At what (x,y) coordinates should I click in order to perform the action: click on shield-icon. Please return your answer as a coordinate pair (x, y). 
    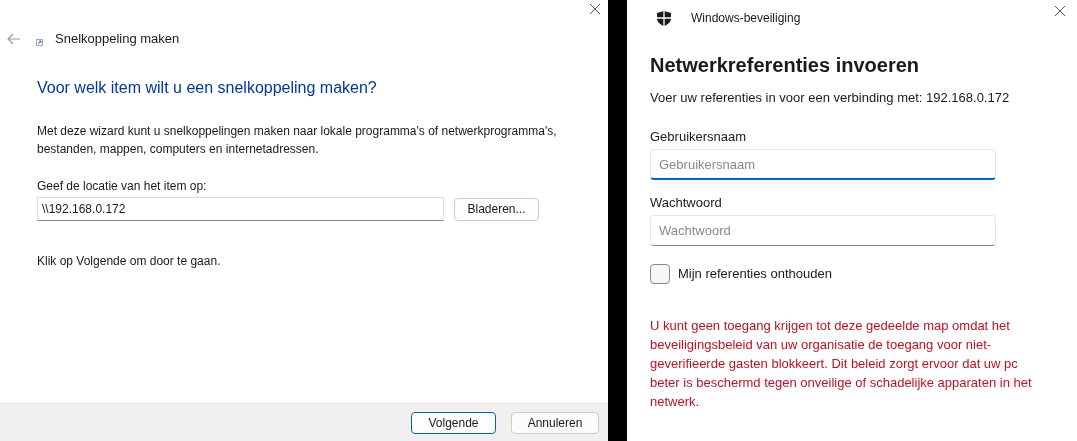
    Looking at the image, I should click on (664, 18).